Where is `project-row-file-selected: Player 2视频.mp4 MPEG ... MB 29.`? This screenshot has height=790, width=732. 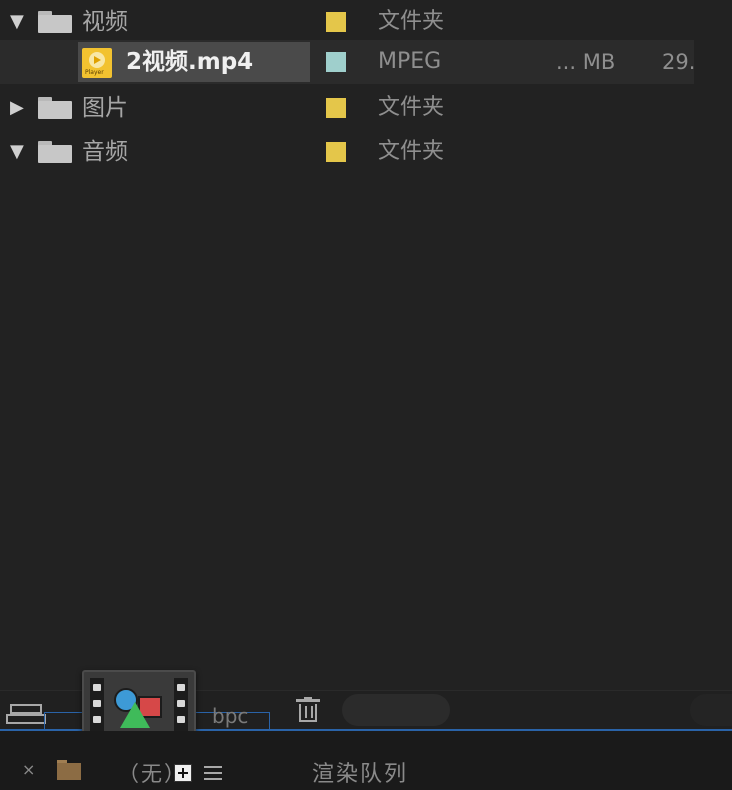
project-row-file-selected: Player 2视频.mp4 MPEG ... MB 29. is located at coordinates (348, 62).